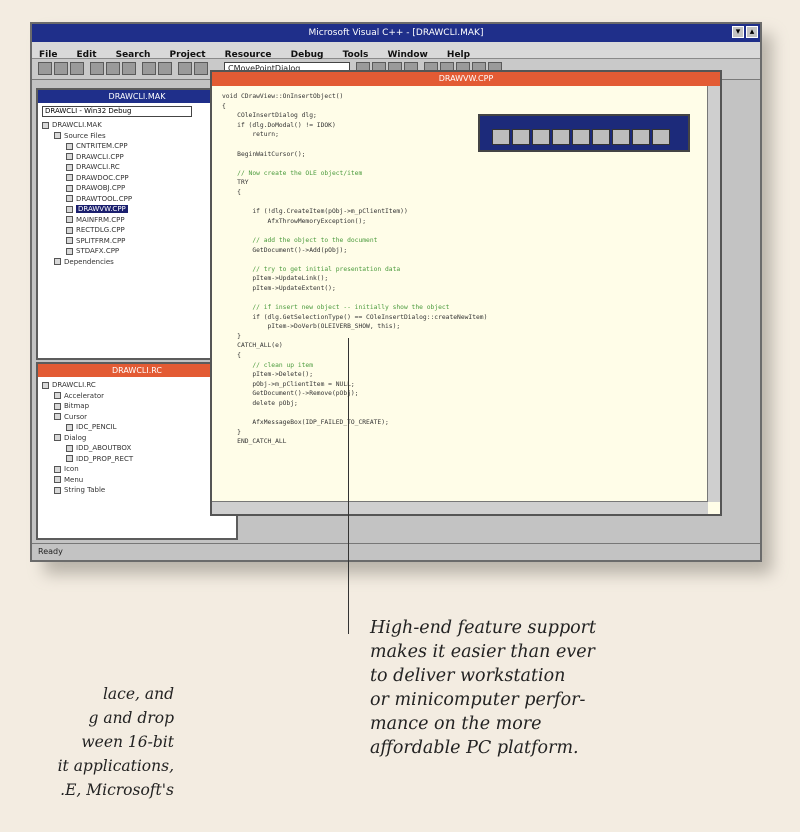  Describe the element at coordinates (117, 111) in the screenshot. I see `project-config-combo: DRAWCLI - Win32 Debug` at that location.